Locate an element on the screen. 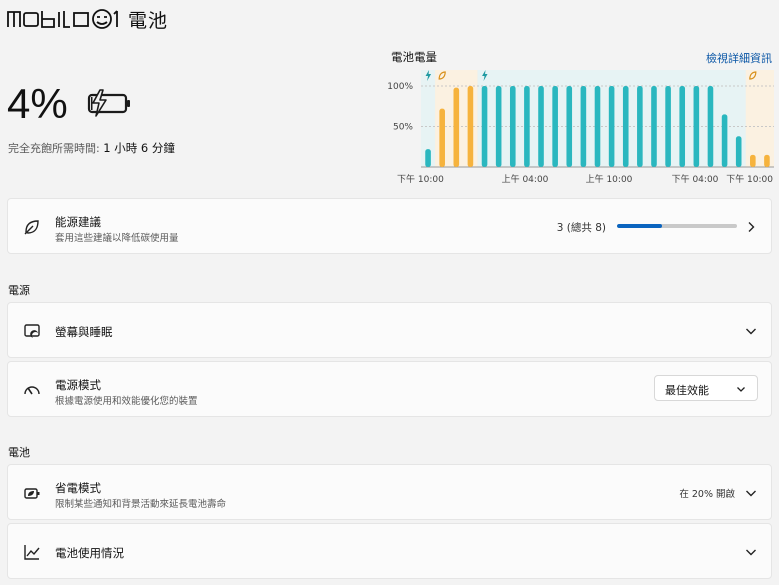 The height and width of the screenshot is (585, 779). chevron-right-icon is located at coordinates (751, 227).